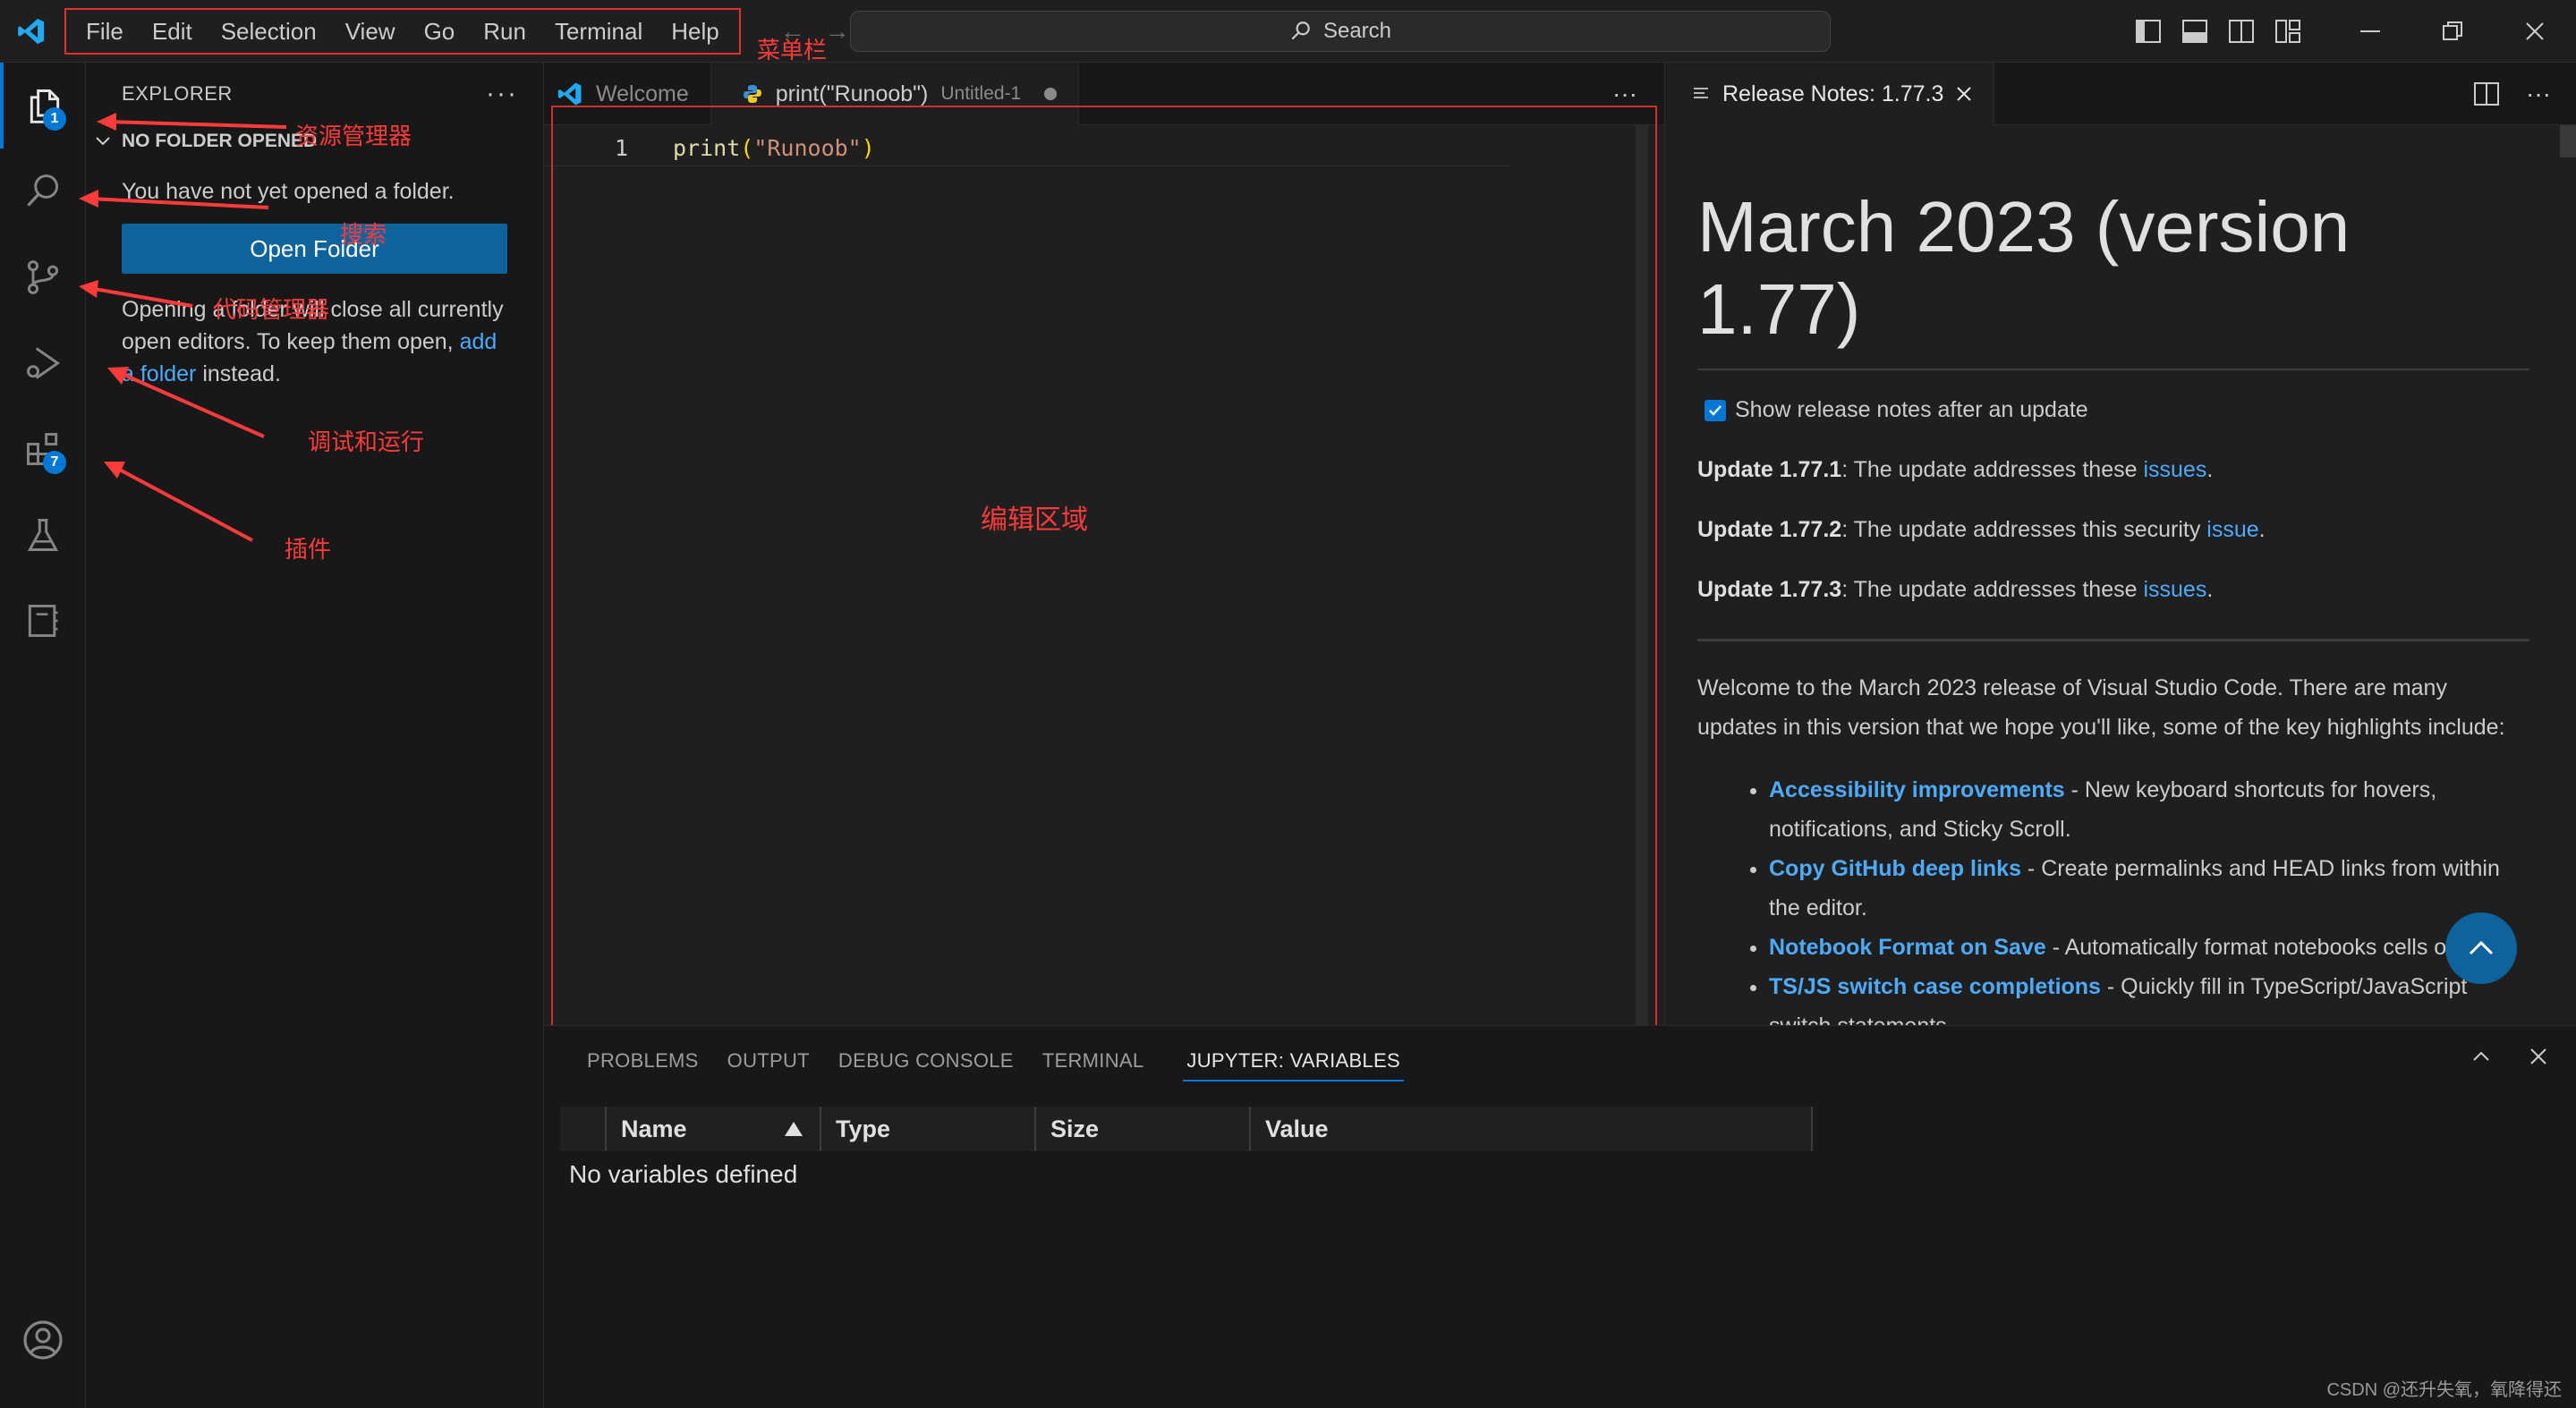 The height and width of the screenshot is (1408, 2576). What do you see at coordinates (933, 1061) in the screenshot?
I see `tab-debug-console: DEBUG CONSOLE` at bounding box center [933, 1061].